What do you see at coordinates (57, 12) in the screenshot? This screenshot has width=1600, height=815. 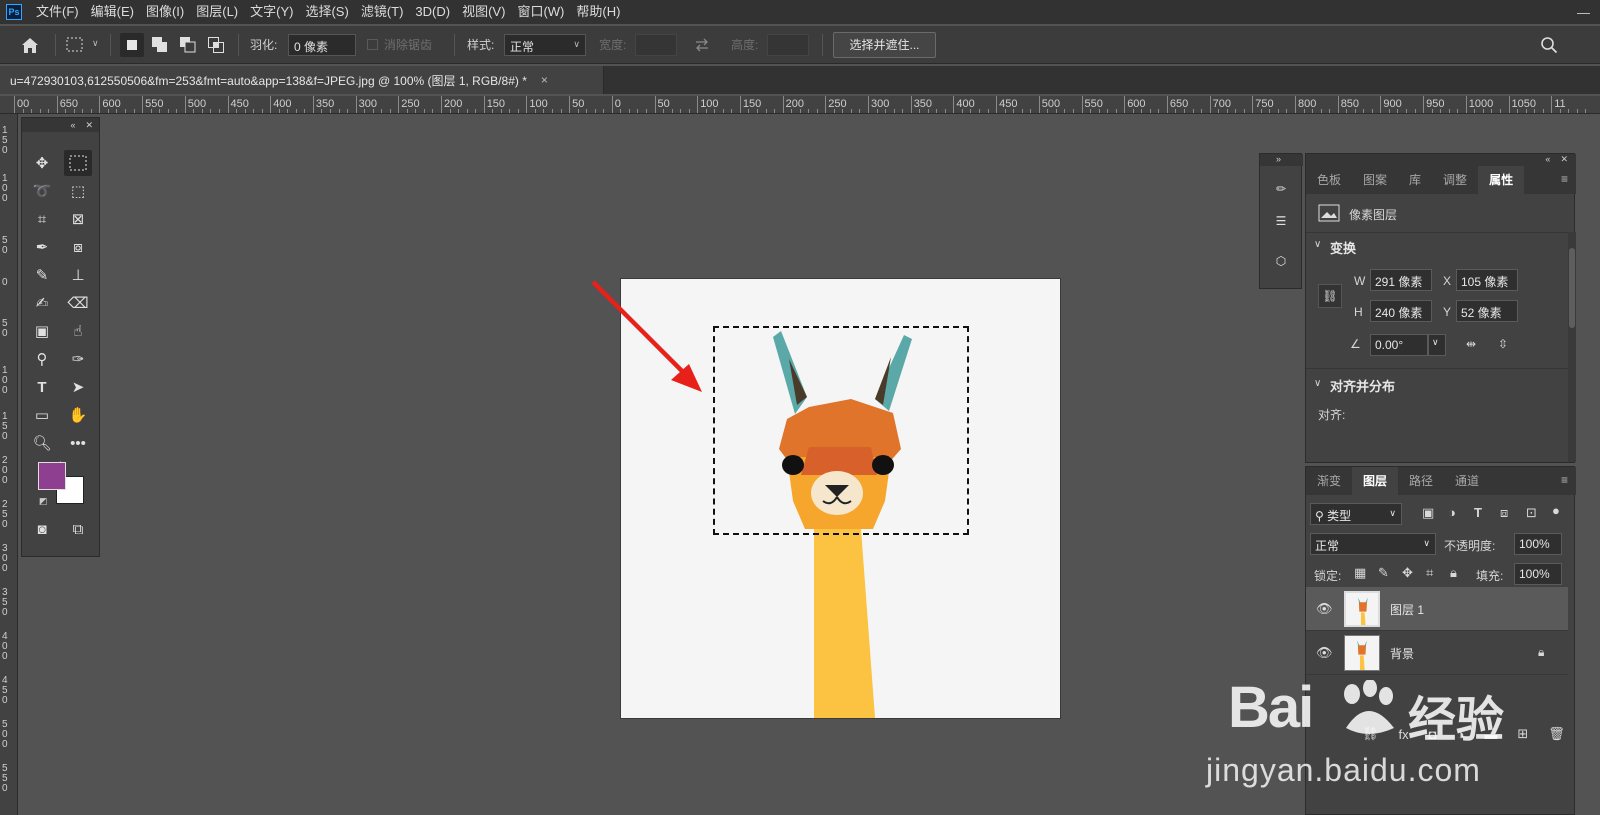 I see `menu-file: 文件(F)` at bounding box center [57, 12].